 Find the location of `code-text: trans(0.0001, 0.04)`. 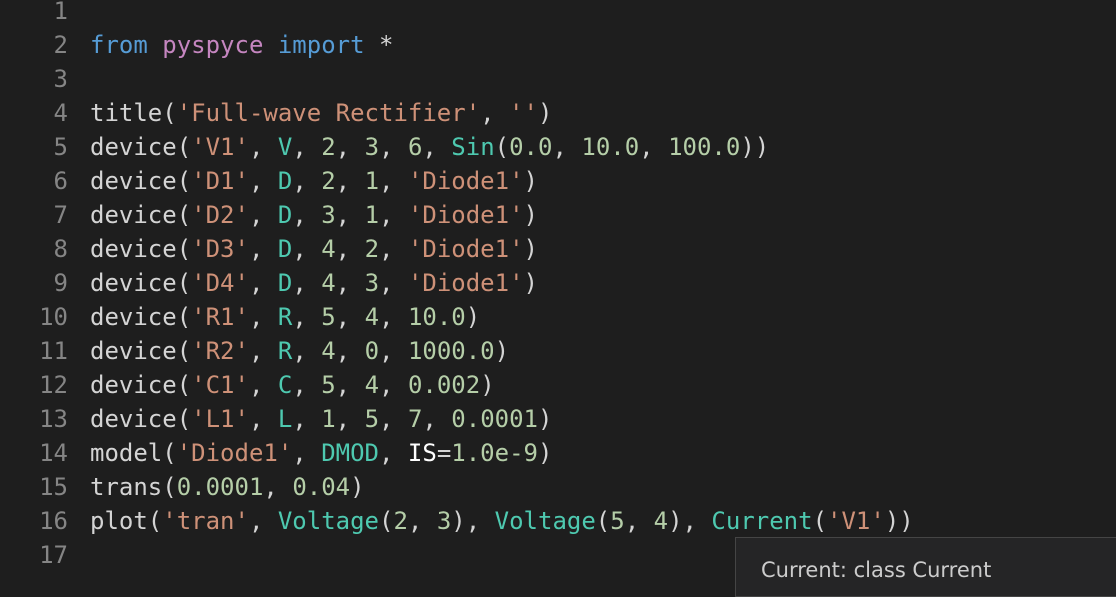

code-text: trans(0.0001, 0.04) is located at coordinates (227, 487).